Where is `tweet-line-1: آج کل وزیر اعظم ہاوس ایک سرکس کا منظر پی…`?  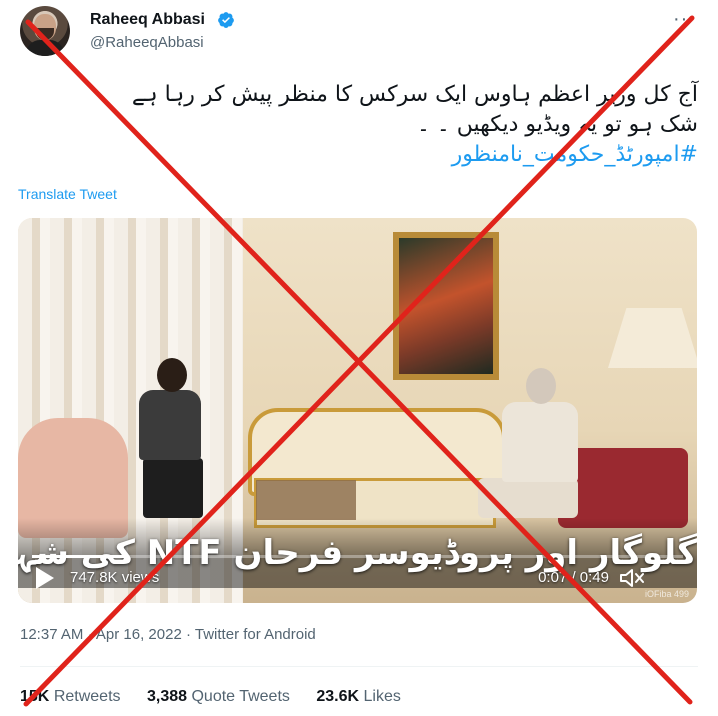
tweet-line-1: آج کل وزیر اعظم ہاوس ایک سرکس کا منظر پی… is located at coordinates (414, 94).